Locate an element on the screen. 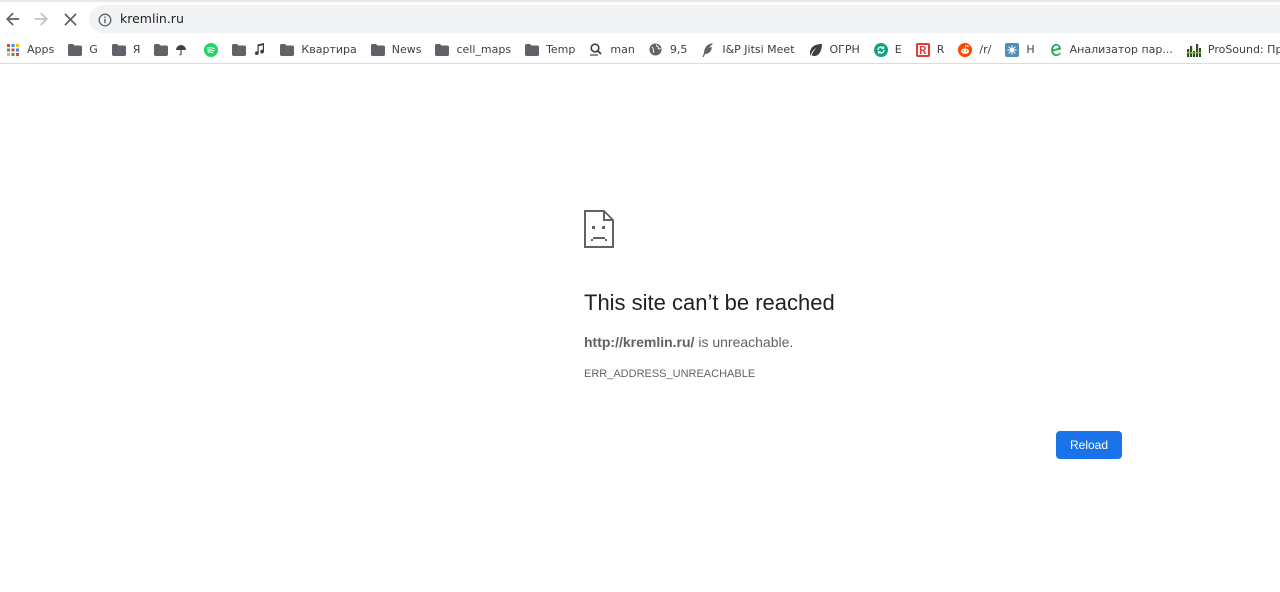 The image size is (1280, 592). bookmark-apps: Apps is located at coordinates (30, 50).